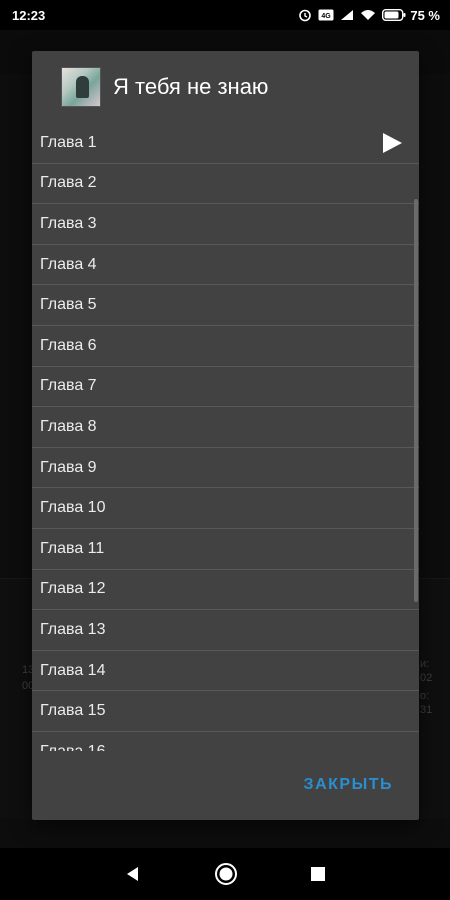 The image size is (450, 900). Describe the element at coordinates (225, 508) in the screenshot. I see `chapter-item: Глава 10` at that location.